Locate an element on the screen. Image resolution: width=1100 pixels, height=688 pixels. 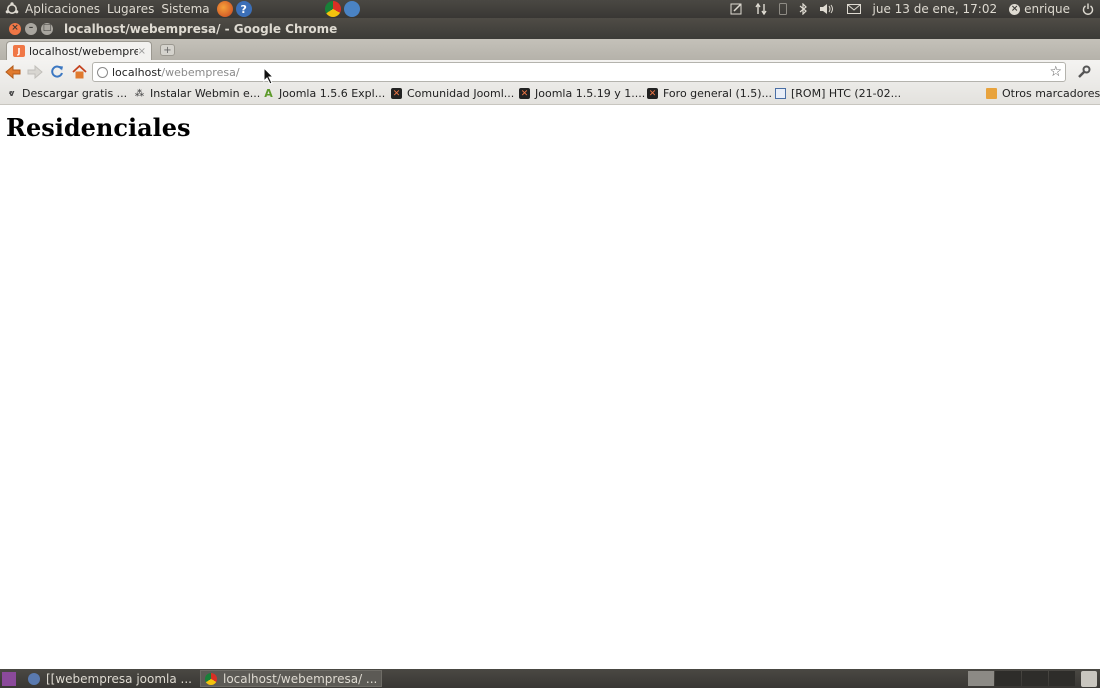
wrench-menu-button is located at coordinates (1084, 72).